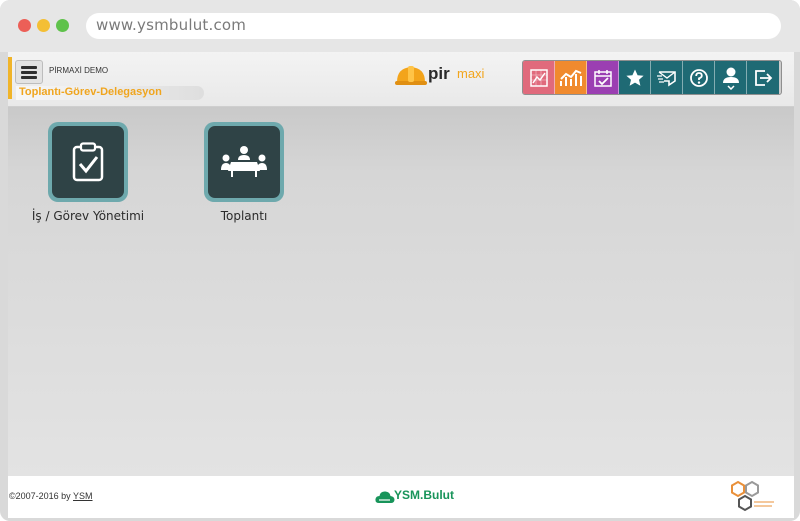 Image resolution: width=800 pixels, height=521 pixels. Describe the element at coordinates (439, 73) in the screenshot. I see `logo-pir-text: pir` at that location.